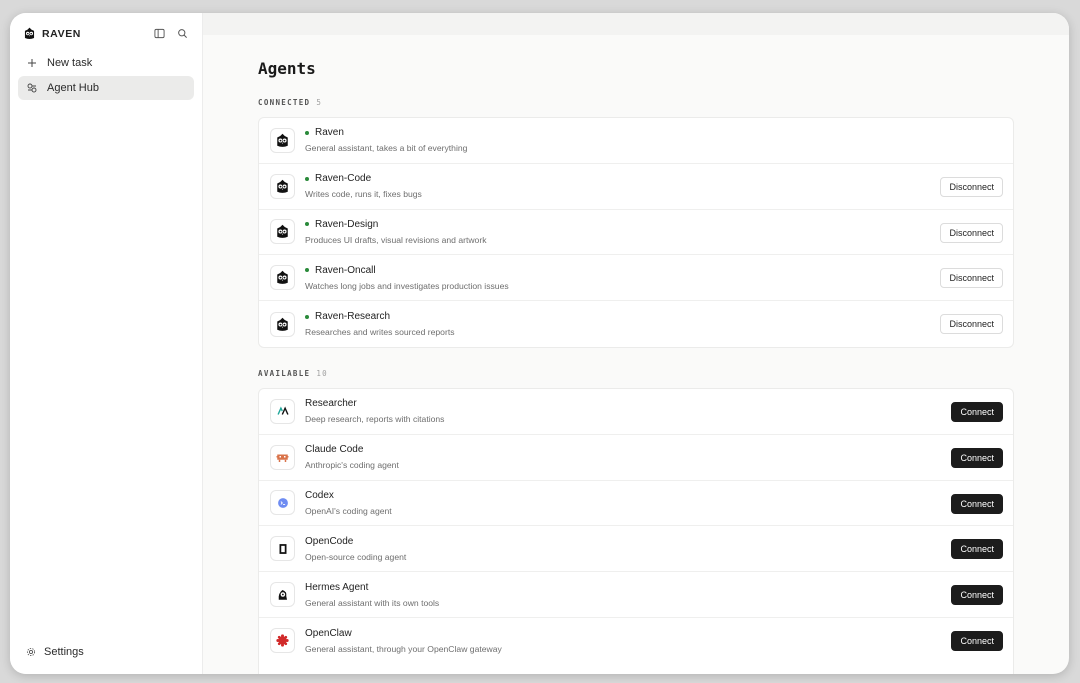 This screenshot has width=1080, height=683. What do you see at coordinates (328, 633) in the screenshot?
I see `agent-name: OpenClaw` at bounding box center [328, 633].